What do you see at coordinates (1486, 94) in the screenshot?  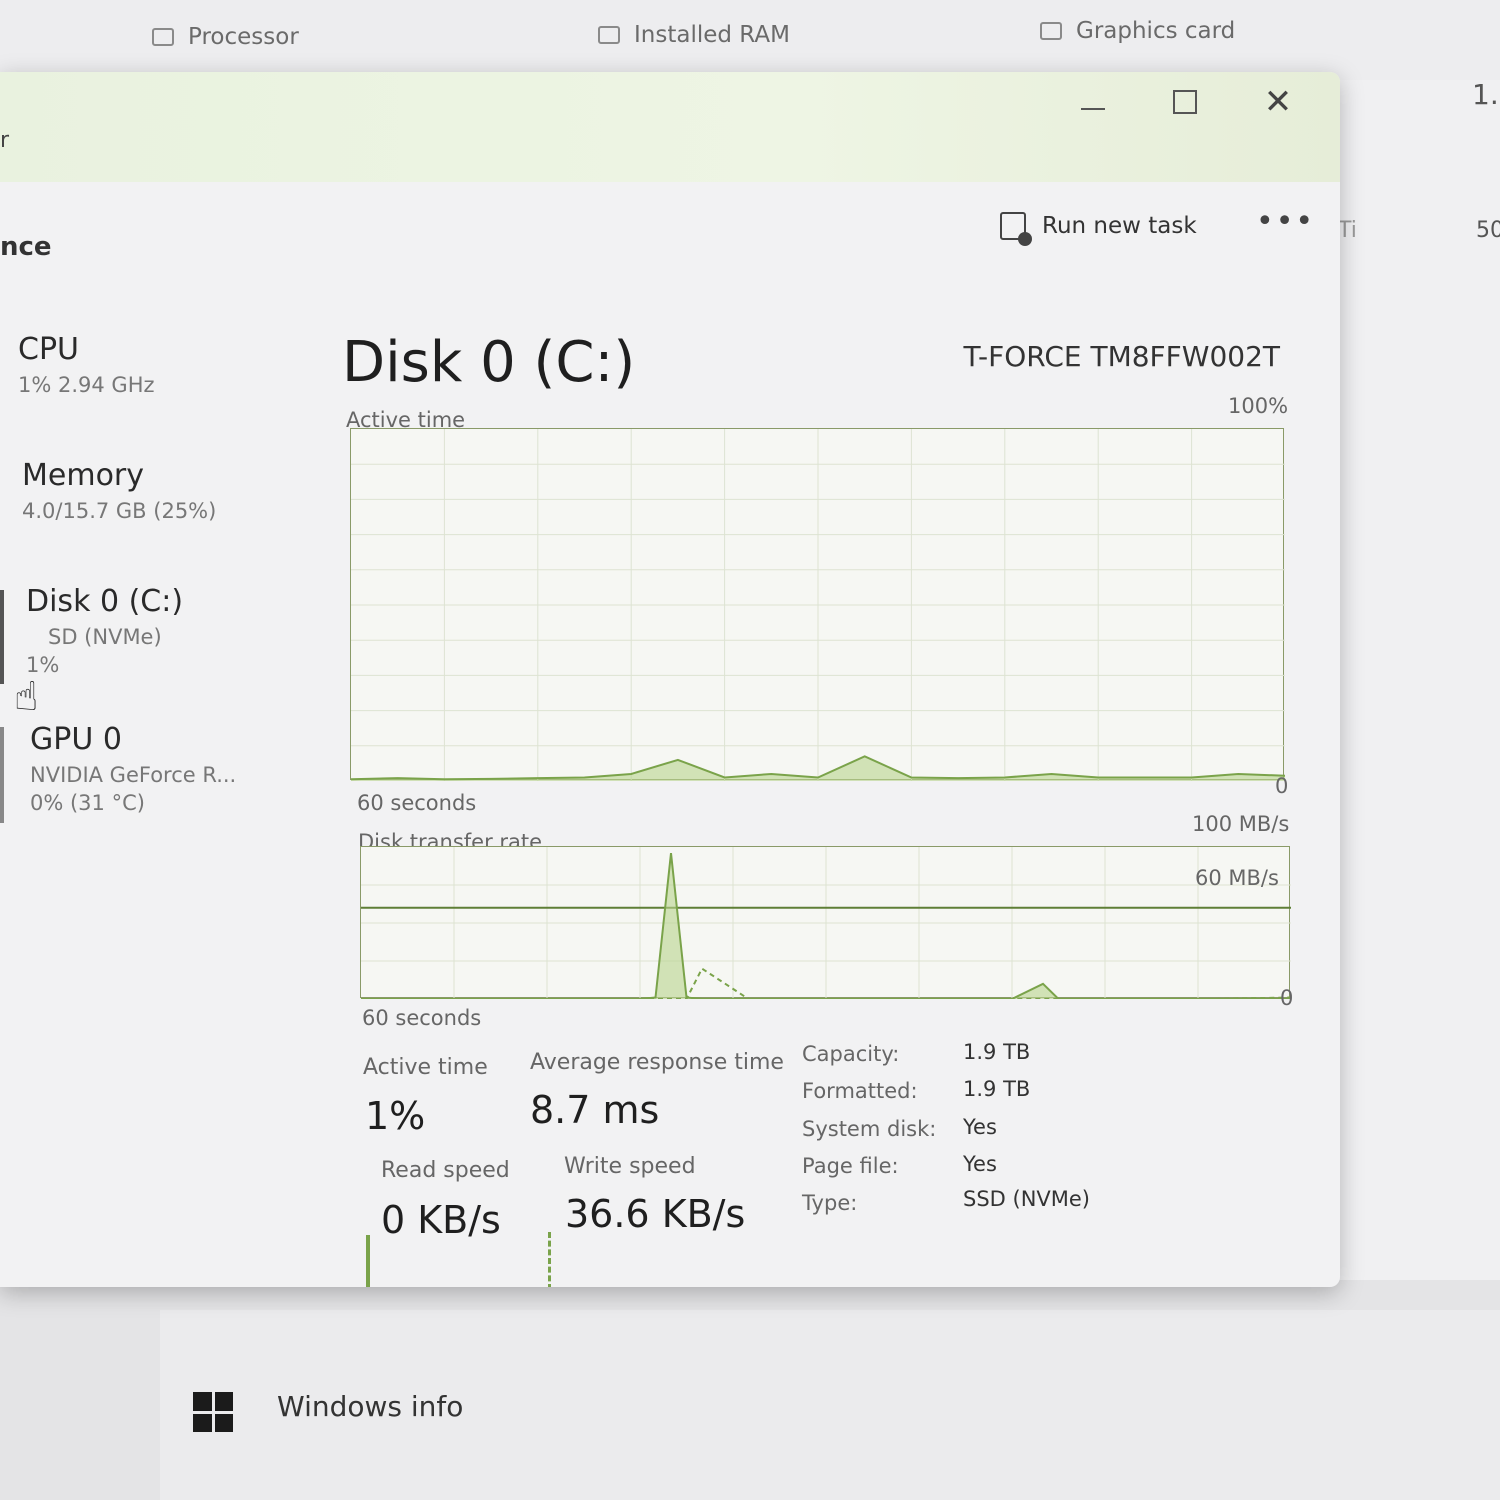 I see `background-right-value: 1.8` at bounding box center [1486, 94].